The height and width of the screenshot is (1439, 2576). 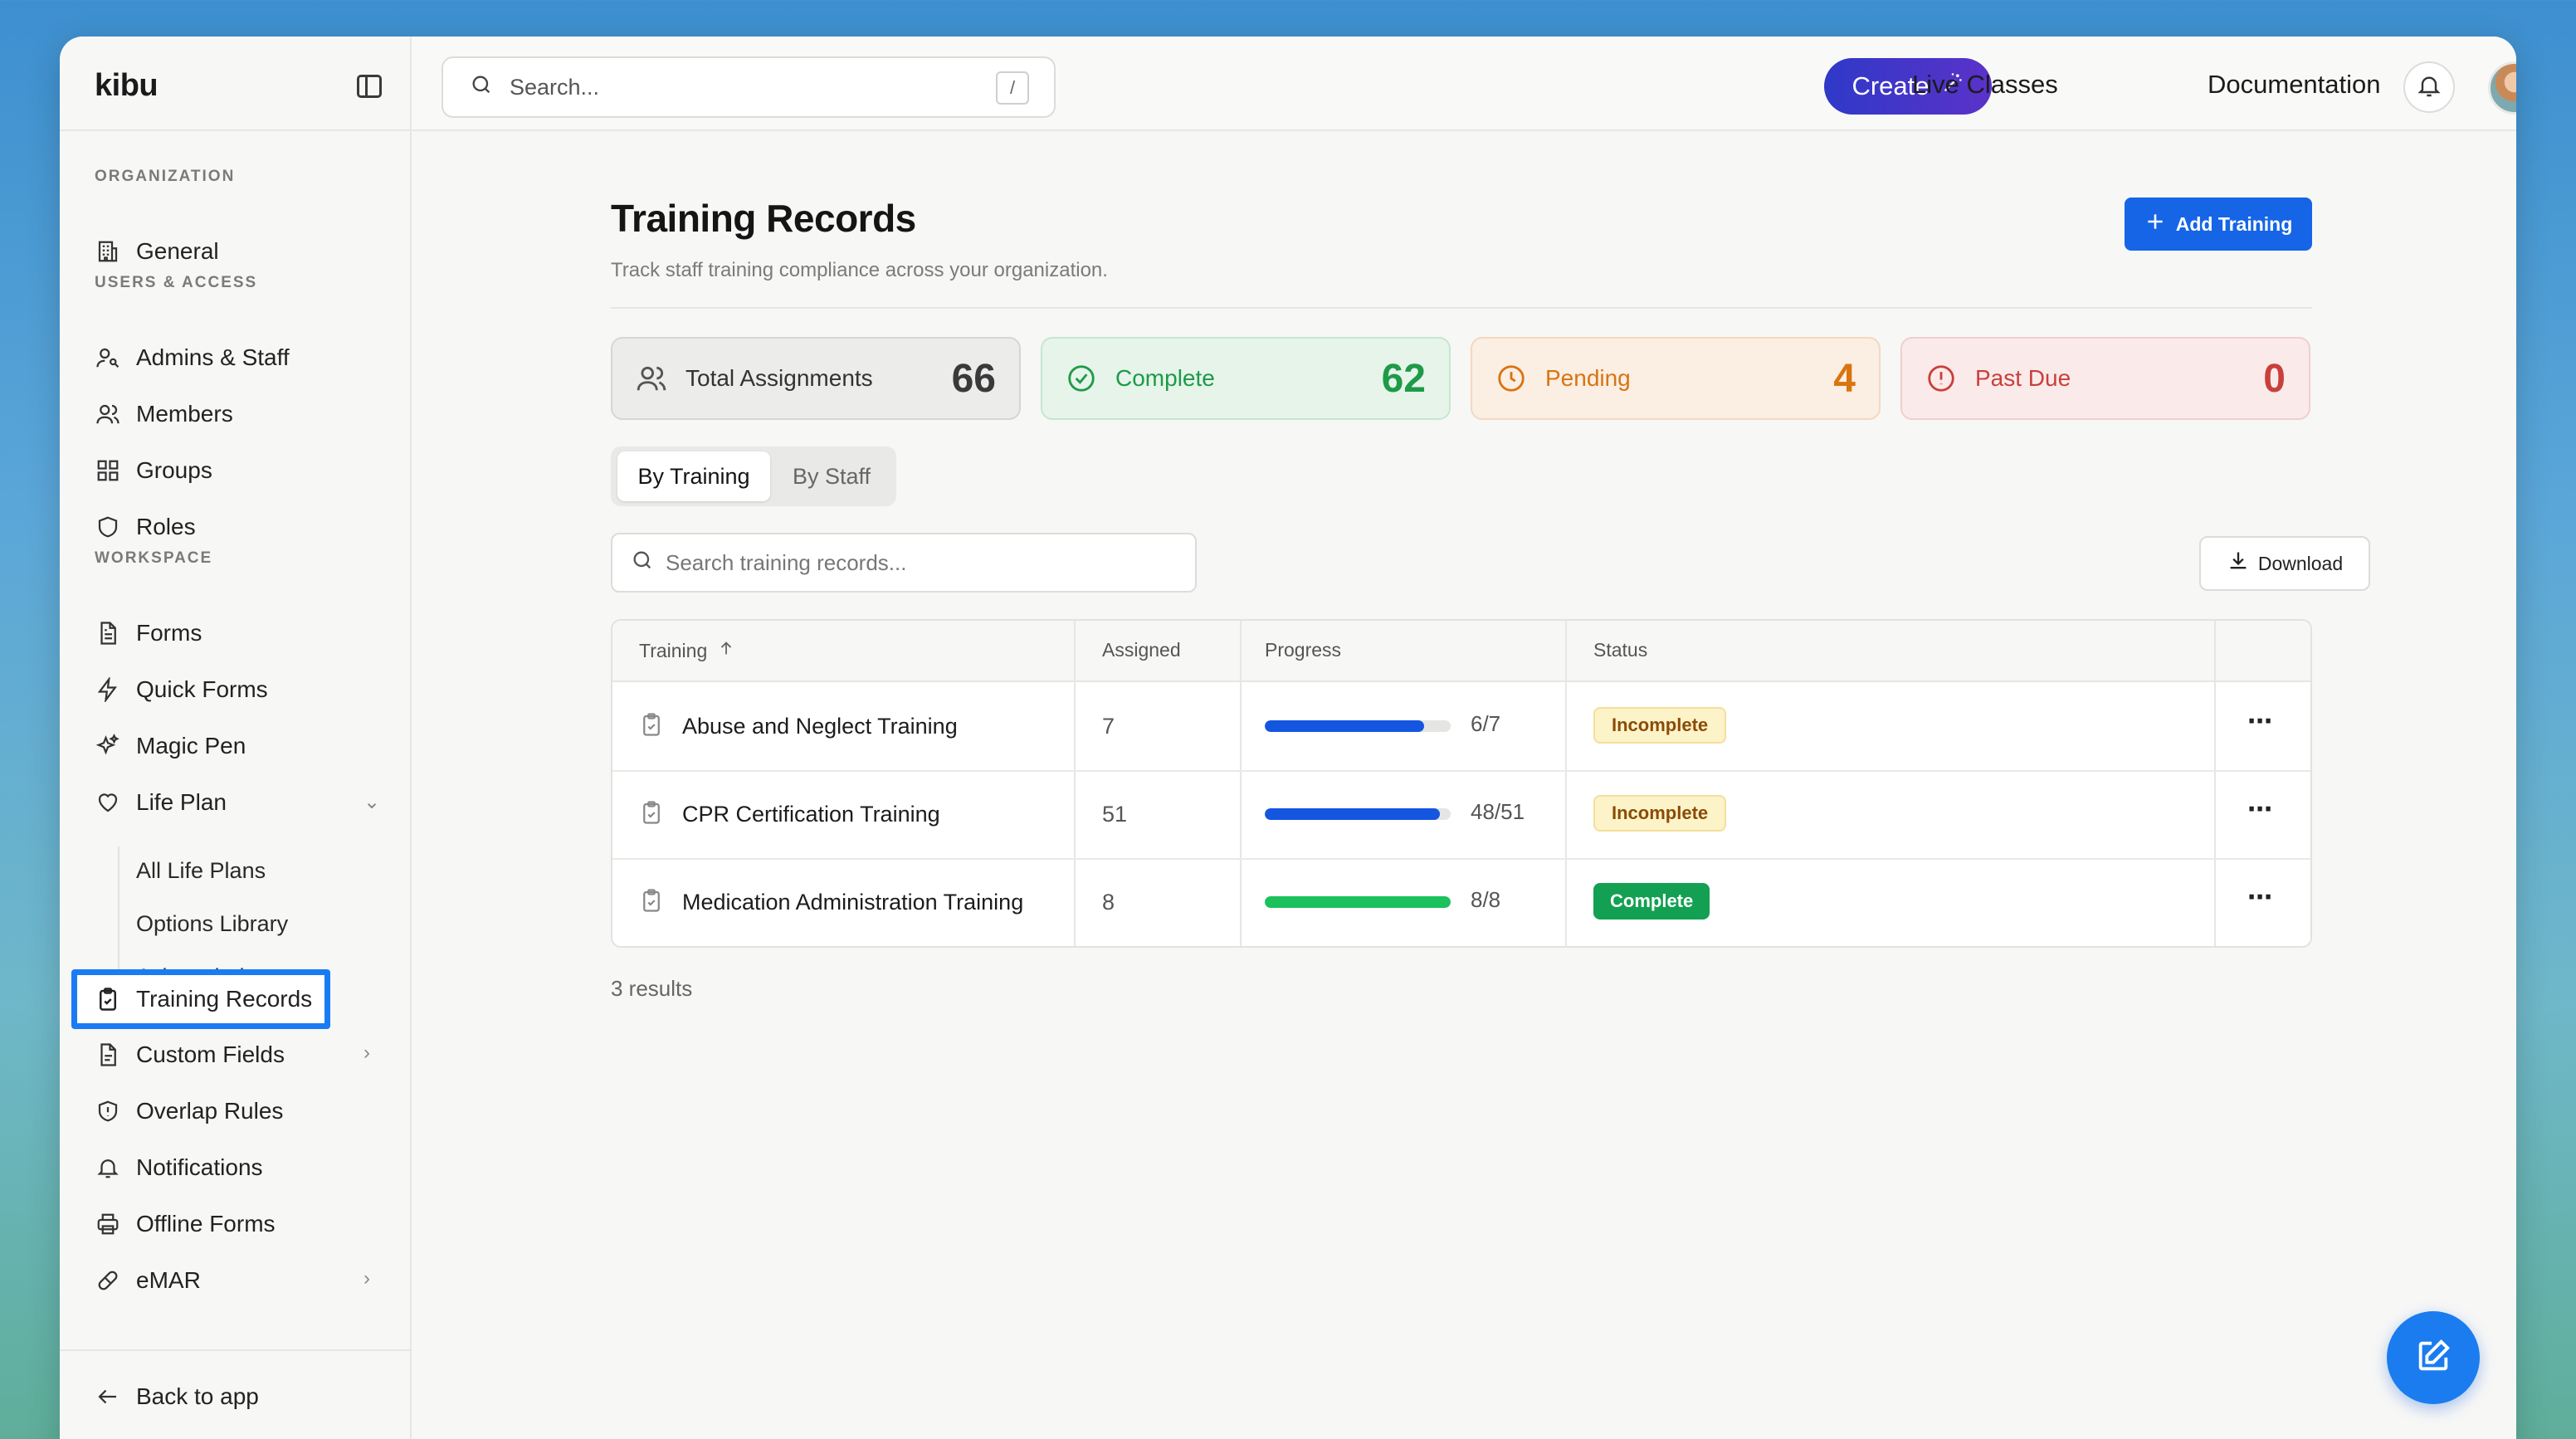 I want to click on stat-total-assignments: Total Assignments 66, so click(x=816, y=378).